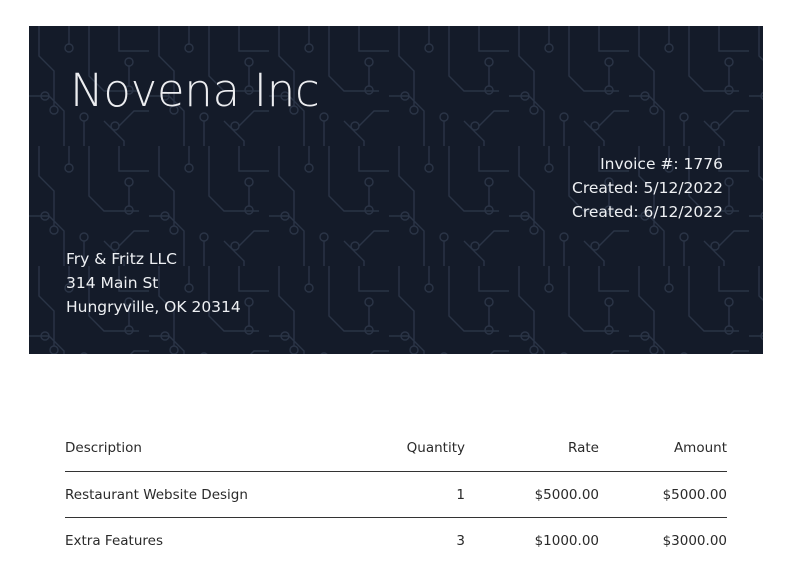 The width and height of the screenshot is (792, 563). Describe the element at coordinates (663, 540) in the screenshot. I see `item-amount: $3000.00` at that location.